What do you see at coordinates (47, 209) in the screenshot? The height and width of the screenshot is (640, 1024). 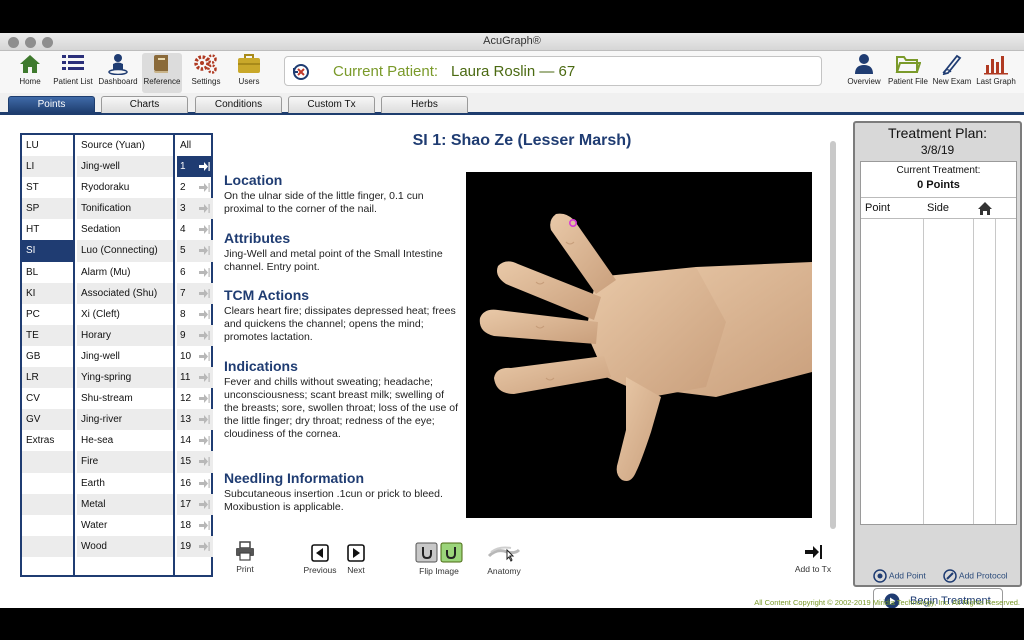 I see `meridian-sp: SP` at bounding box center [47, 209].